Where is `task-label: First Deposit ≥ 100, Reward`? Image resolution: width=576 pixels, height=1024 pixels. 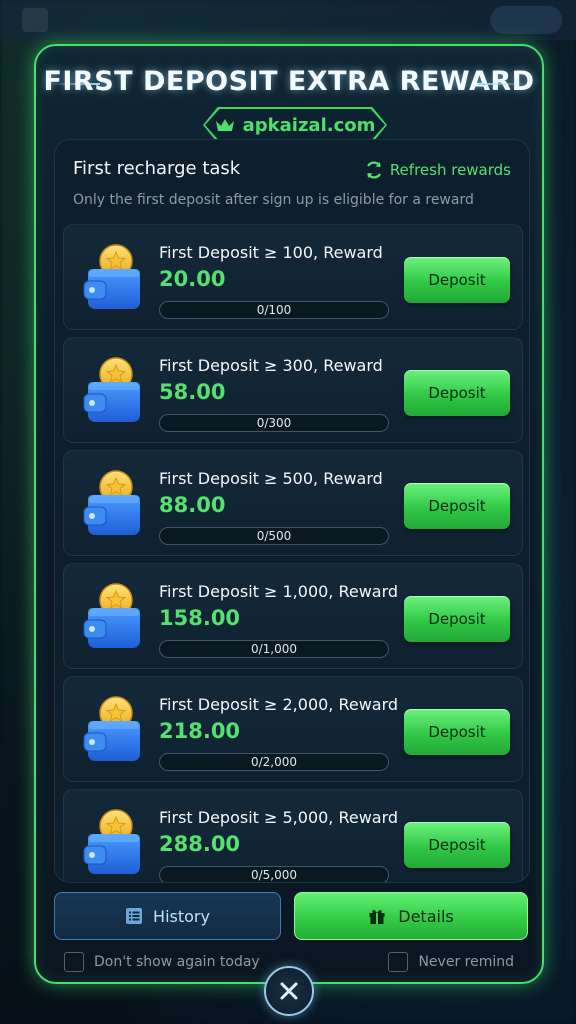 task-label: First Deposit ≥ 100, Reward is located at coordinates (271, 252).